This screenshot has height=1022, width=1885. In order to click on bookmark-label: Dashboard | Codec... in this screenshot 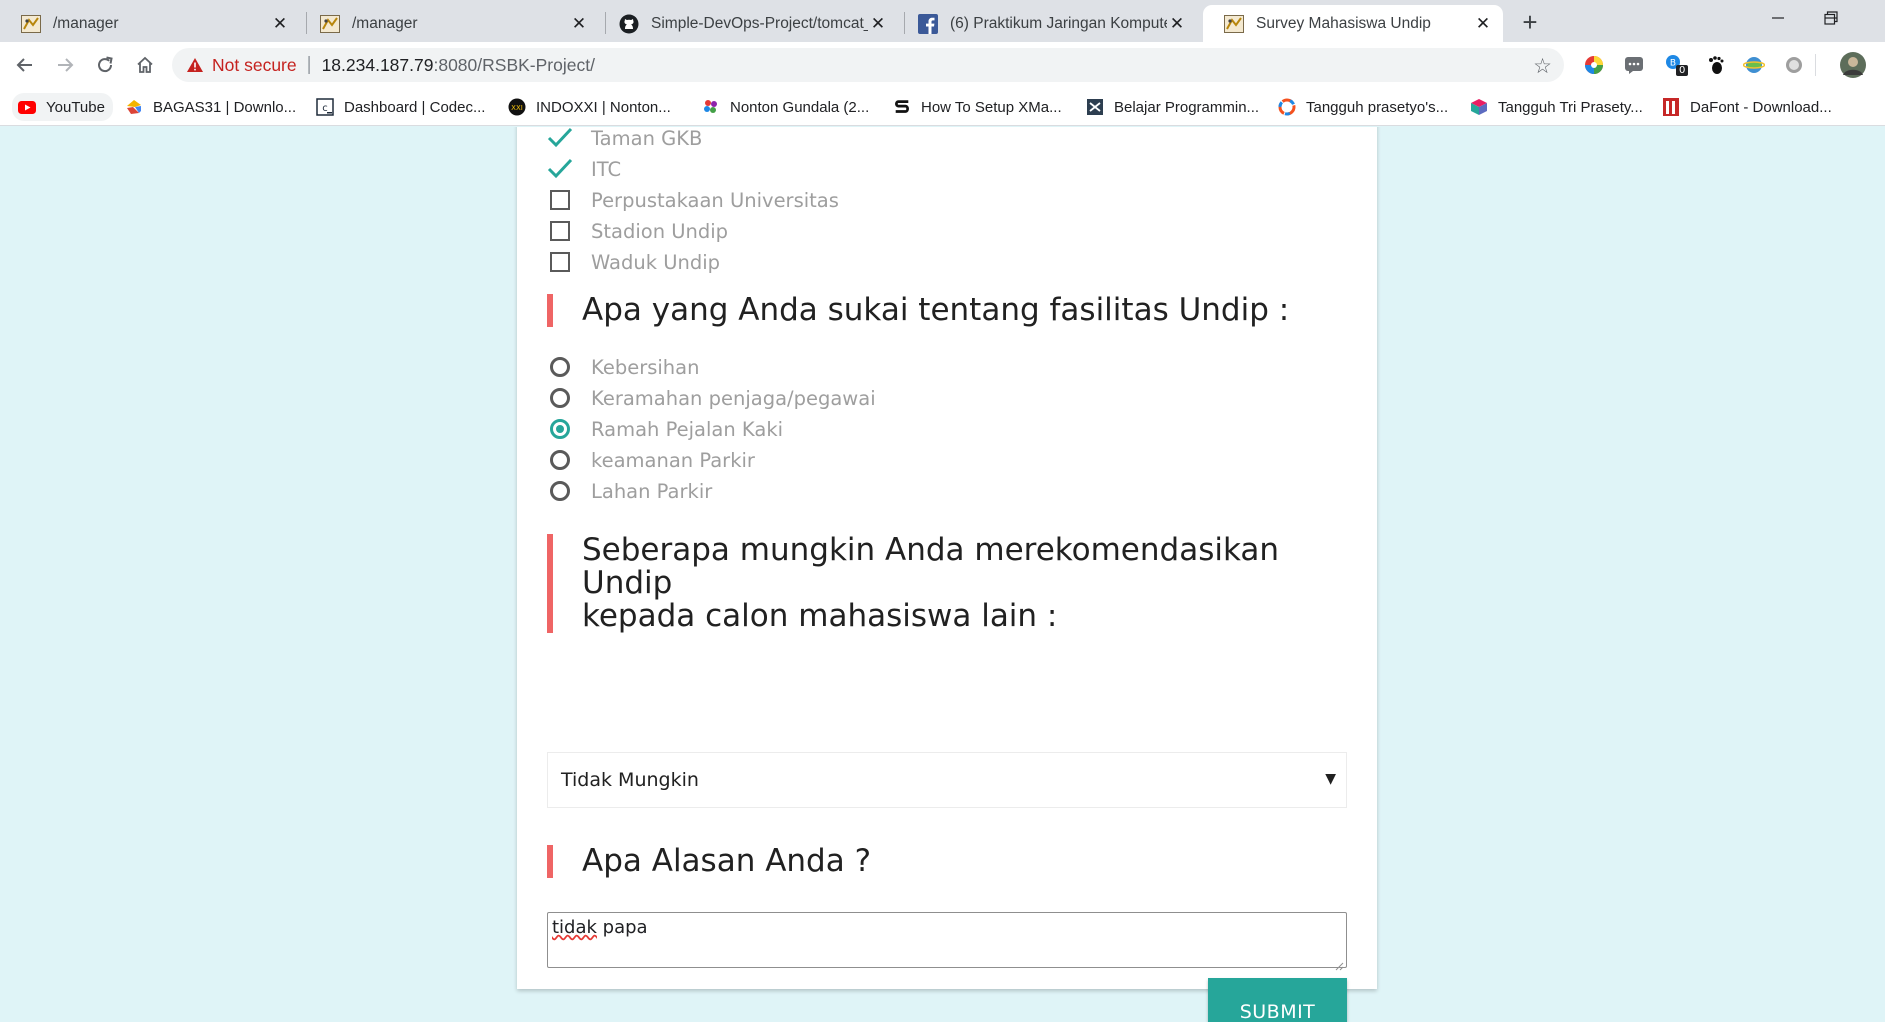, I will do `click(415, 107)`.